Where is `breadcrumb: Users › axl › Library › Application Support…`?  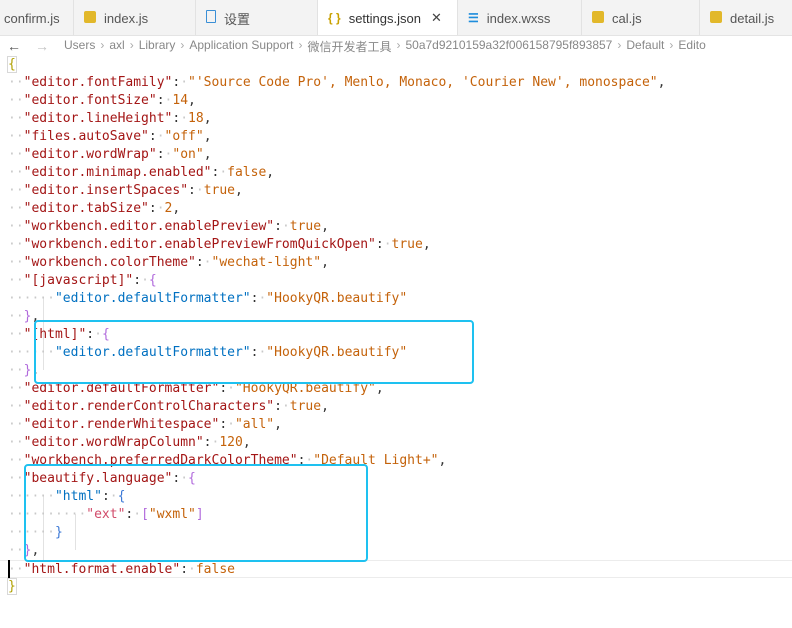
breadcrumb: Users › axl › Library › Application Support… is located at coordinates (385, 46).